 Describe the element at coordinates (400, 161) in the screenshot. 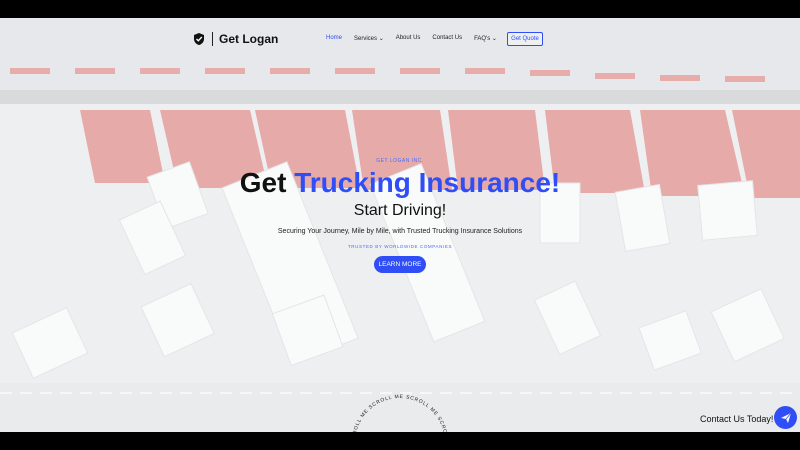

I see `hero-eyebrow: GET LOGAN INC.` at that location.